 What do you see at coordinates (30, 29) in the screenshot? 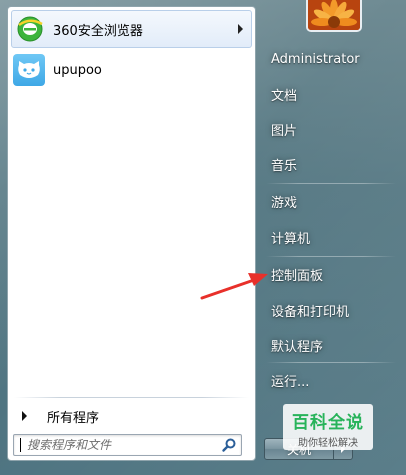
I see `360-browser-icon` at bounding box center [30, 29].